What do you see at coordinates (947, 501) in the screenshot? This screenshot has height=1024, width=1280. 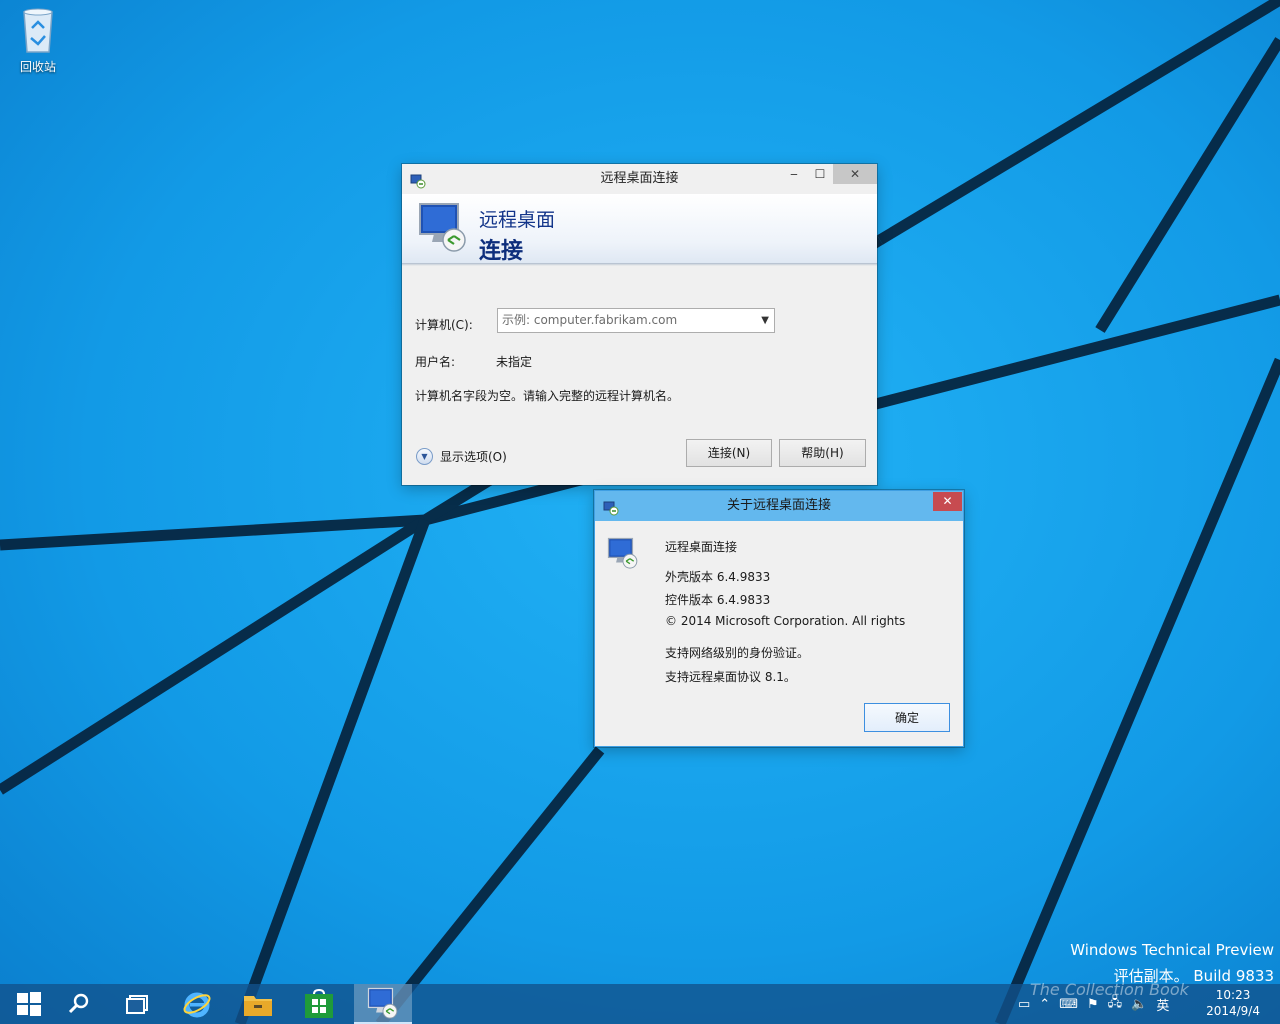 I see `about-close-button: ✕` at bounding box center [947, 501].